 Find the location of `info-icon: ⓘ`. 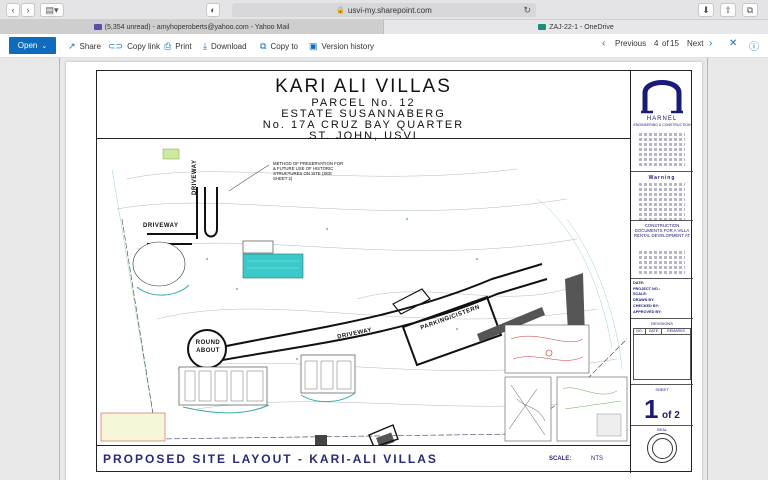

info-icon: ⓘ is located at coordinates (754, 45).